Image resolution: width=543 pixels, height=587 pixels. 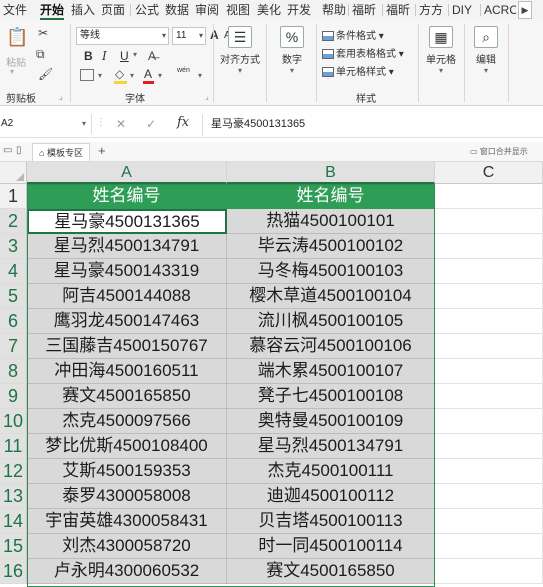 What do you see at coordinates (525, 10) in the screenshot?
I see `tab-scroll-right-button: ▶` at bounding box center [525, 10].